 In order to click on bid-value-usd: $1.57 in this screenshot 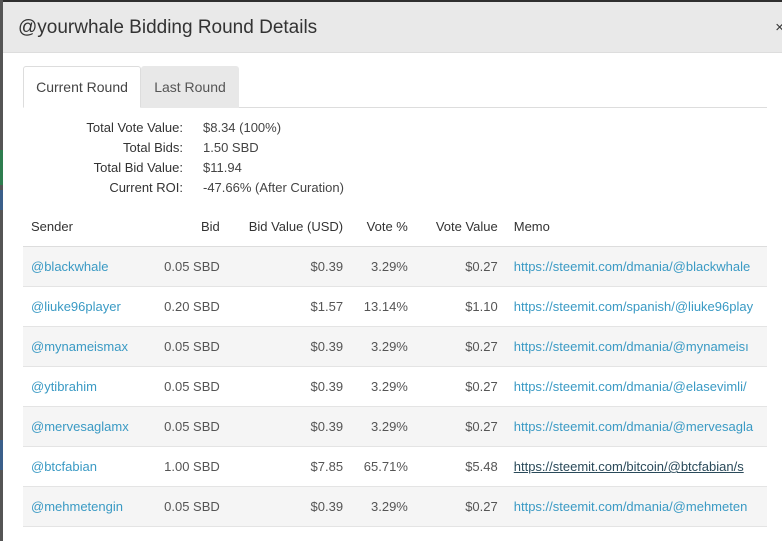, I will do `click(289, 306)`.